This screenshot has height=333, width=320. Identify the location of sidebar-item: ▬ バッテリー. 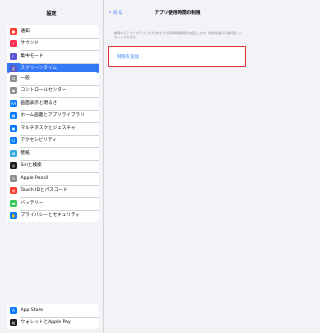
(53, 203).